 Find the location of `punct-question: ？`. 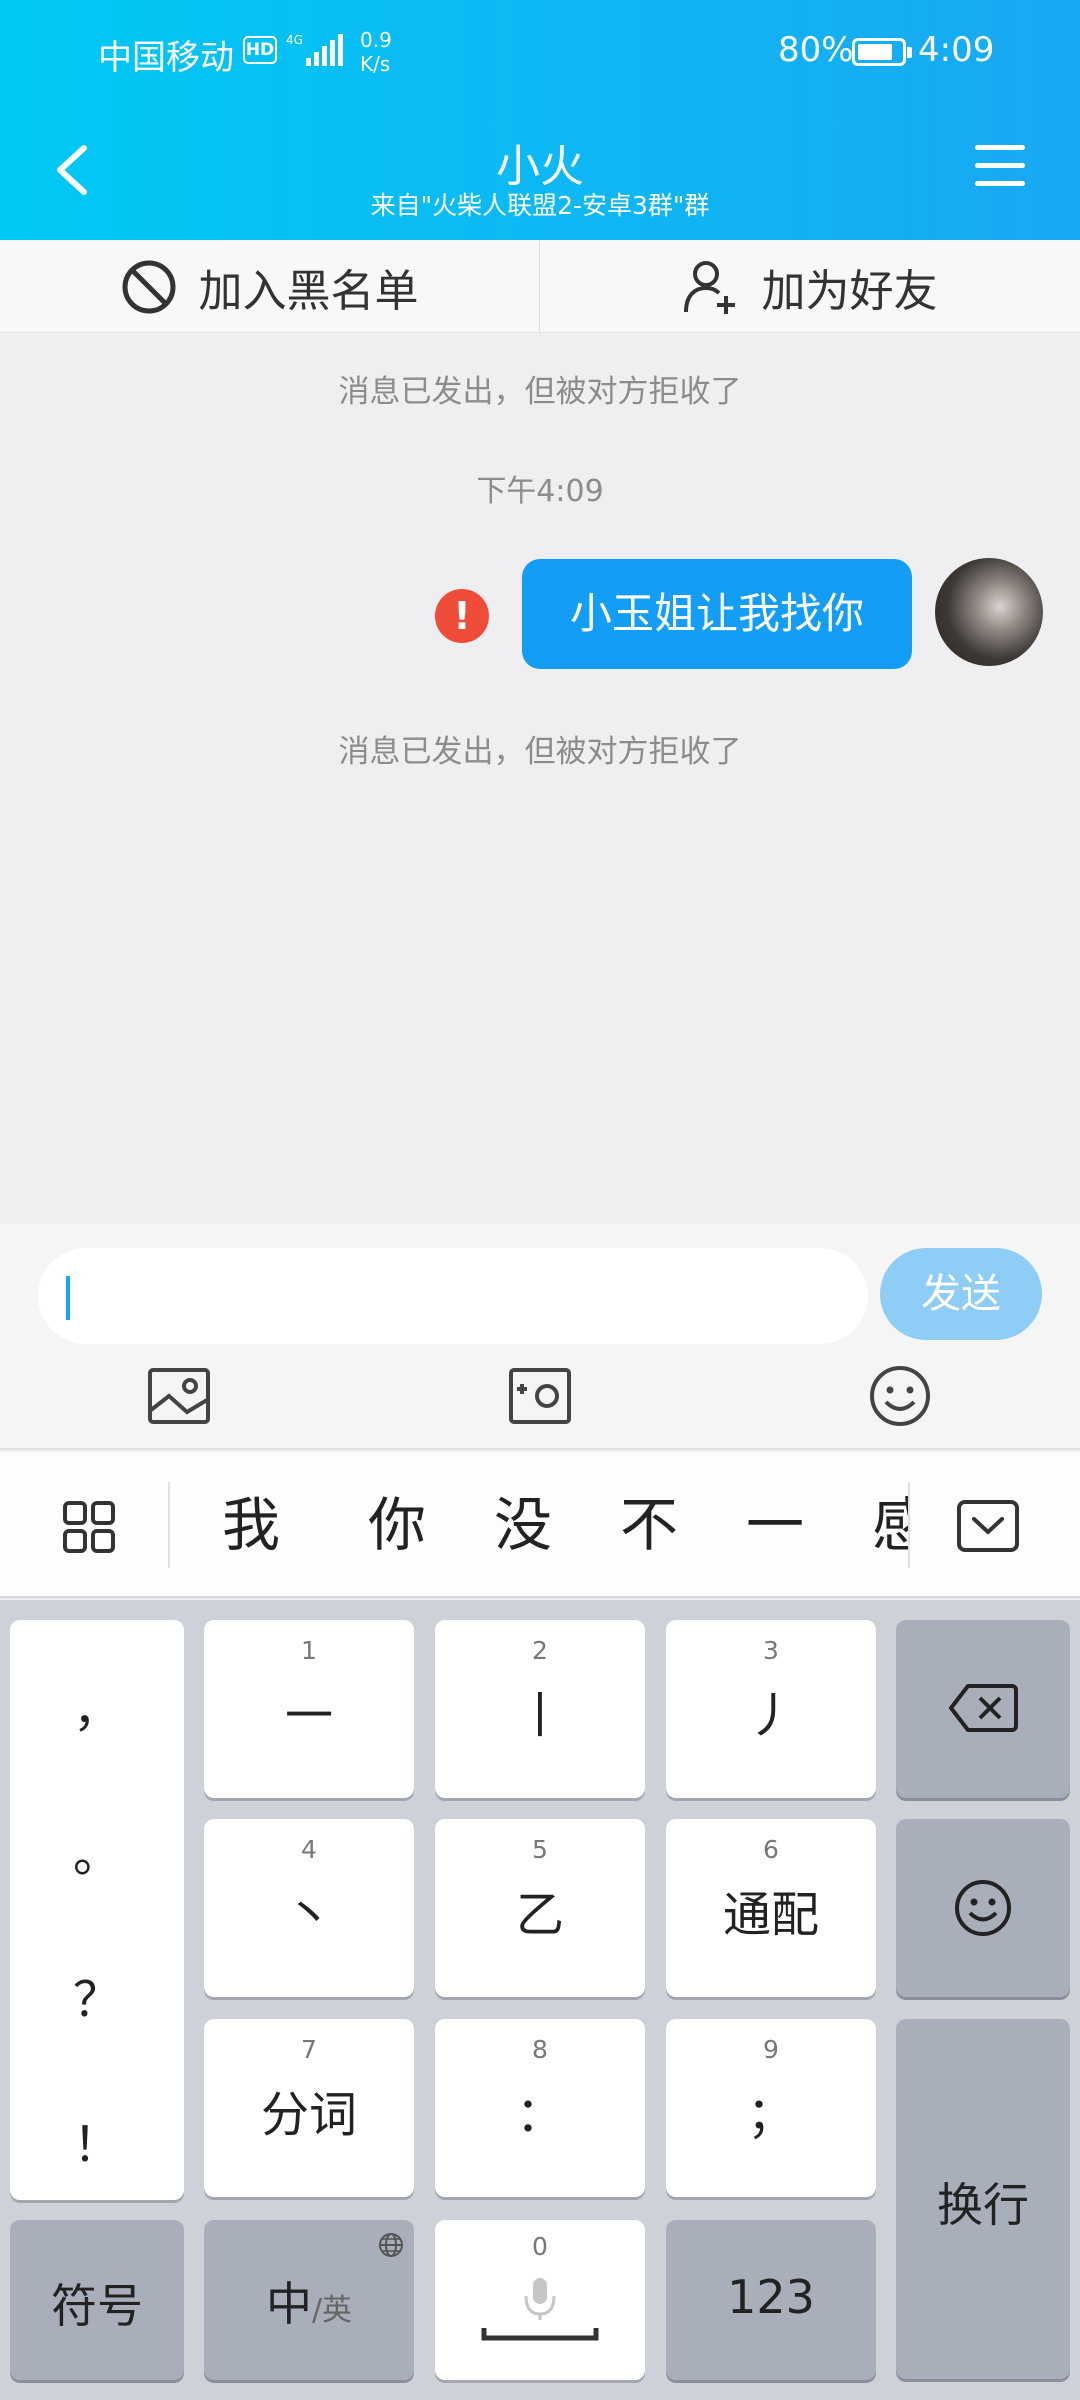

punct-question: ？ is located at coordinates (97, 1995).